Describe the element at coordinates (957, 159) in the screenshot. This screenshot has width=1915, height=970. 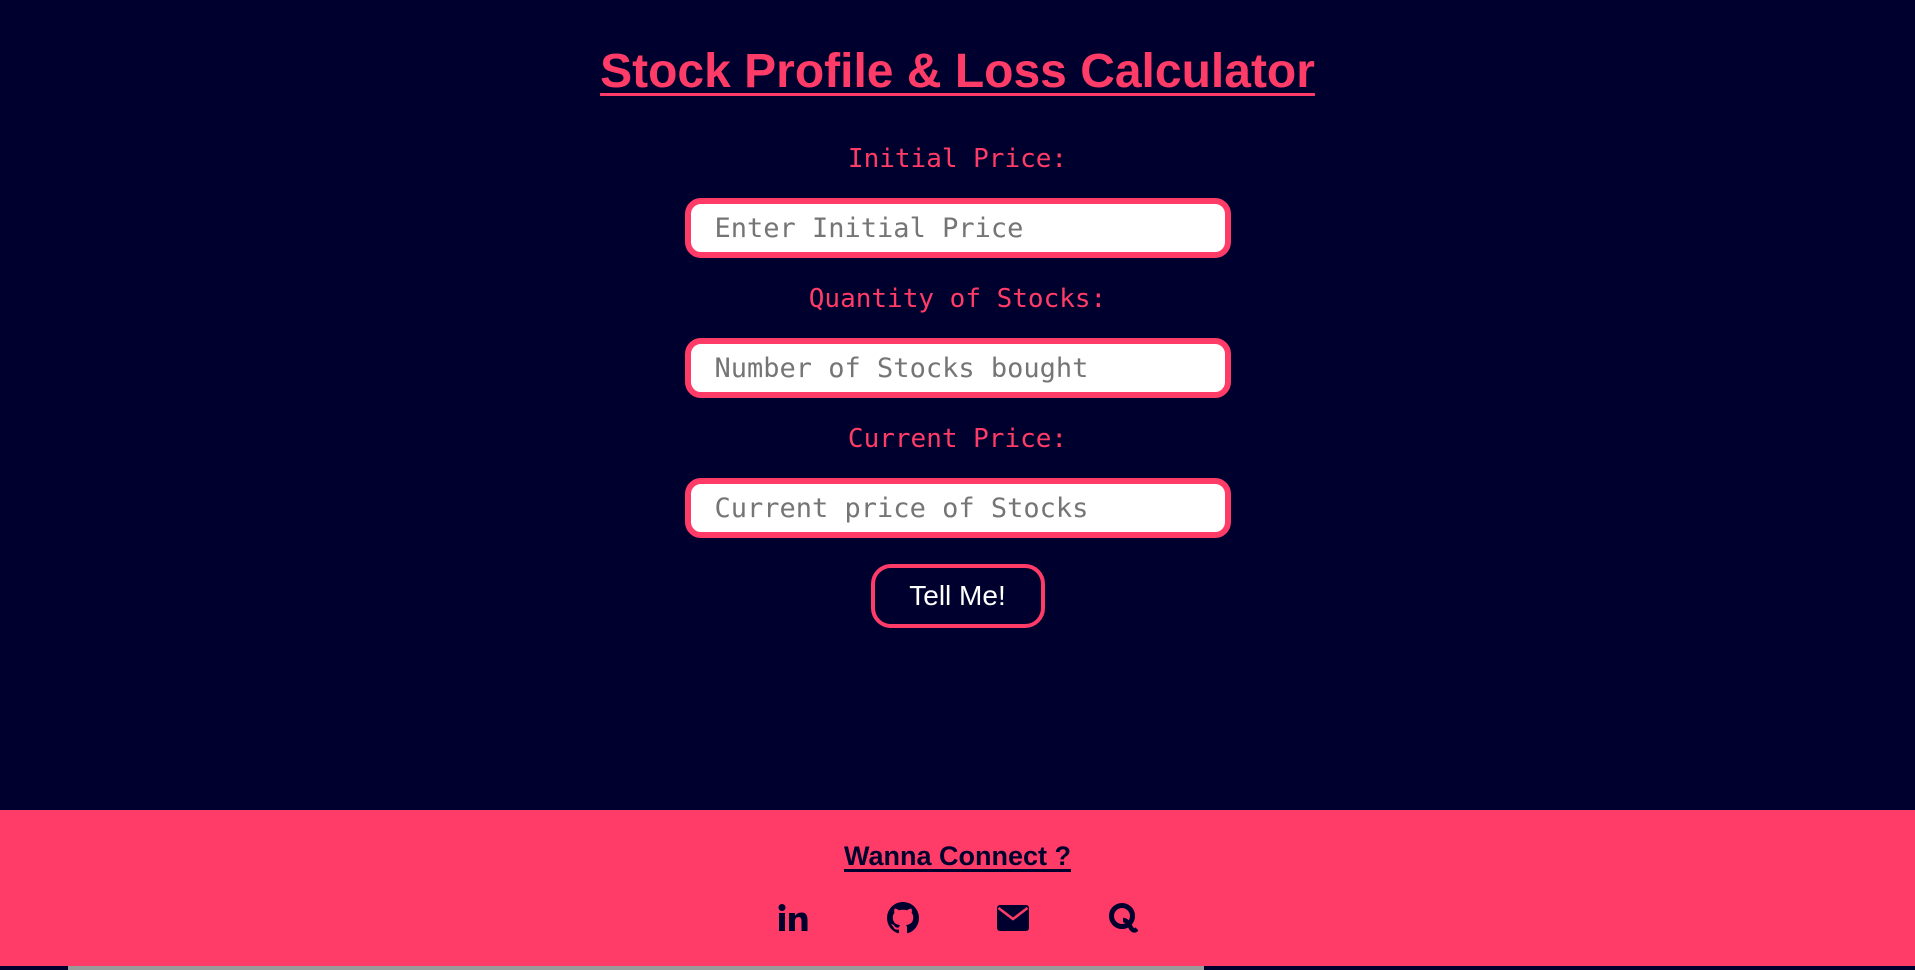
I see `initial-price-label: Initial Price:` at that location.